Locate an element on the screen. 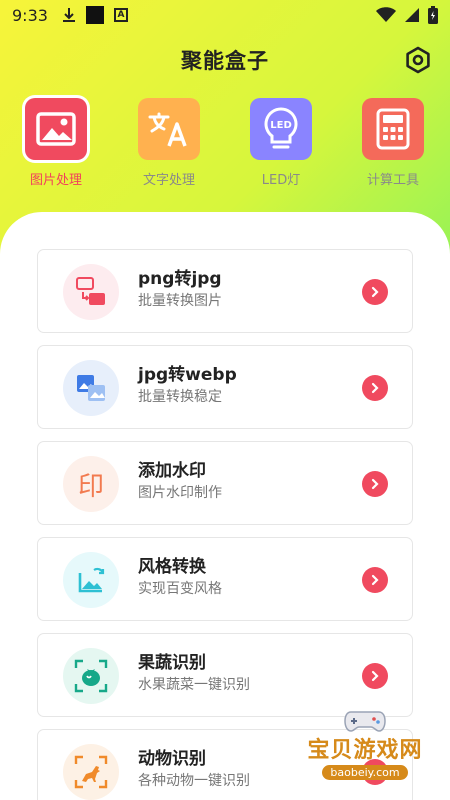  tool-text-processing: 文字处理 is located at coordinates (169, 143).